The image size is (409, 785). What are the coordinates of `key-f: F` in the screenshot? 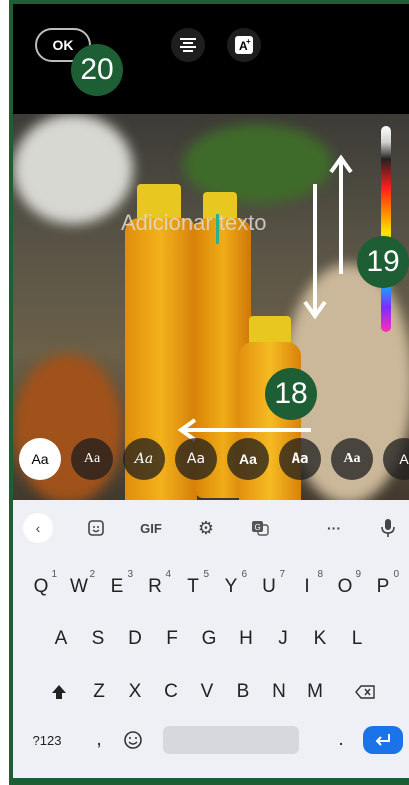 It's located at (172, 639).